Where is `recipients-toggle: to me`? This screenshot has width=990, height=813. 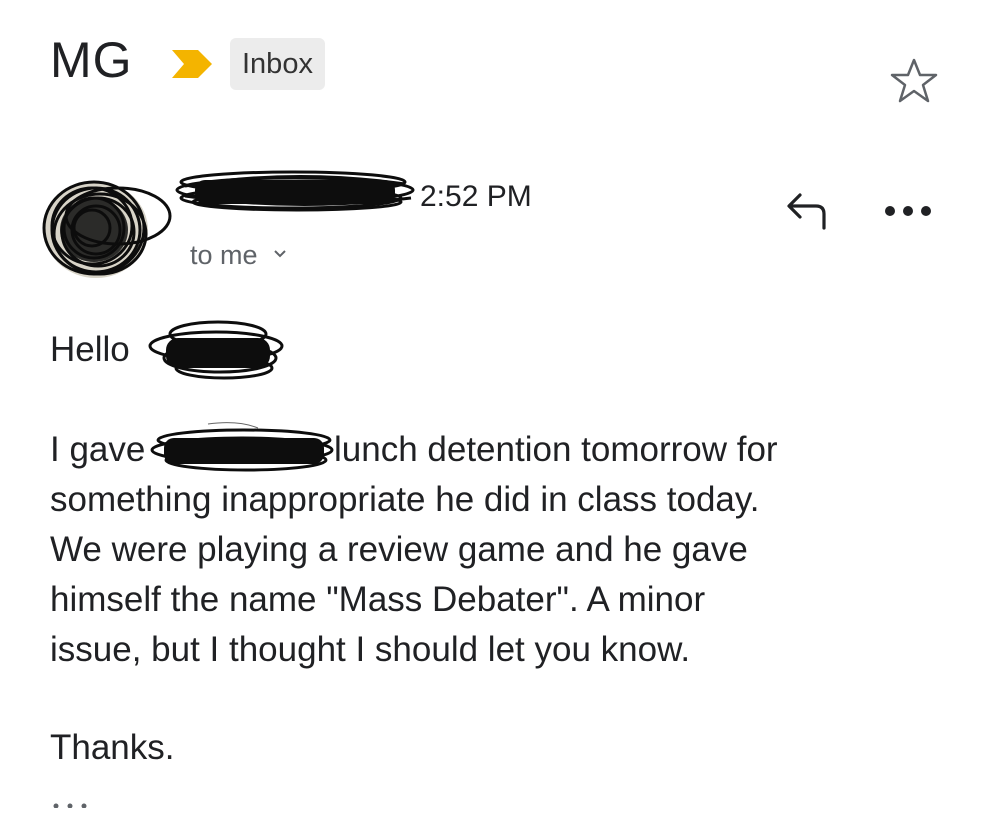 recipients-toggle: to me is located at coordinates (238, 255).